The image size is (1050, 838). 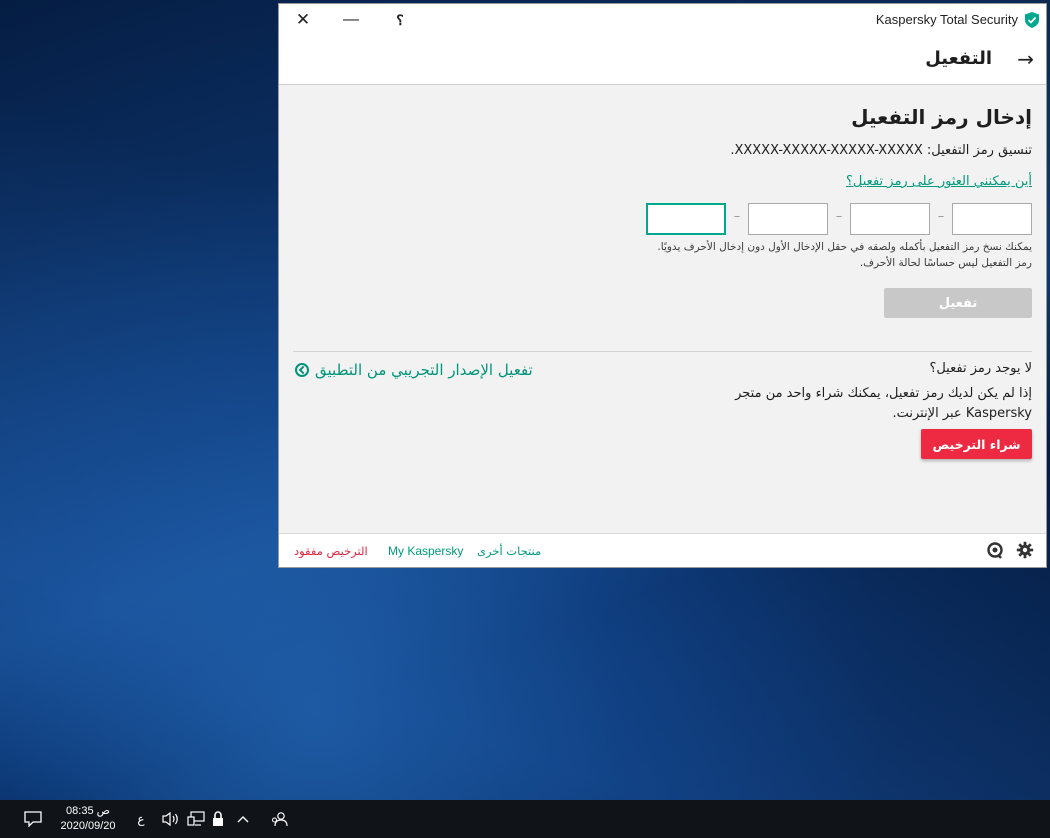 I want to click on input-language: ع, so click(x=141, y=819).